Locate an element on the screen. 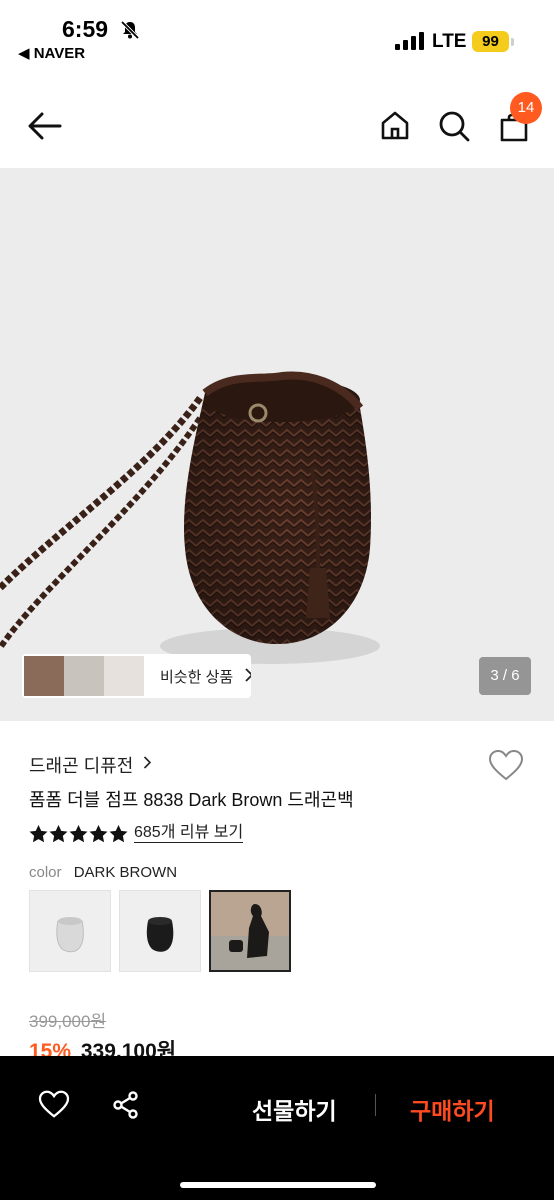  review-link: 685개 리뷰 보기 is located at coordinates (189, 833).